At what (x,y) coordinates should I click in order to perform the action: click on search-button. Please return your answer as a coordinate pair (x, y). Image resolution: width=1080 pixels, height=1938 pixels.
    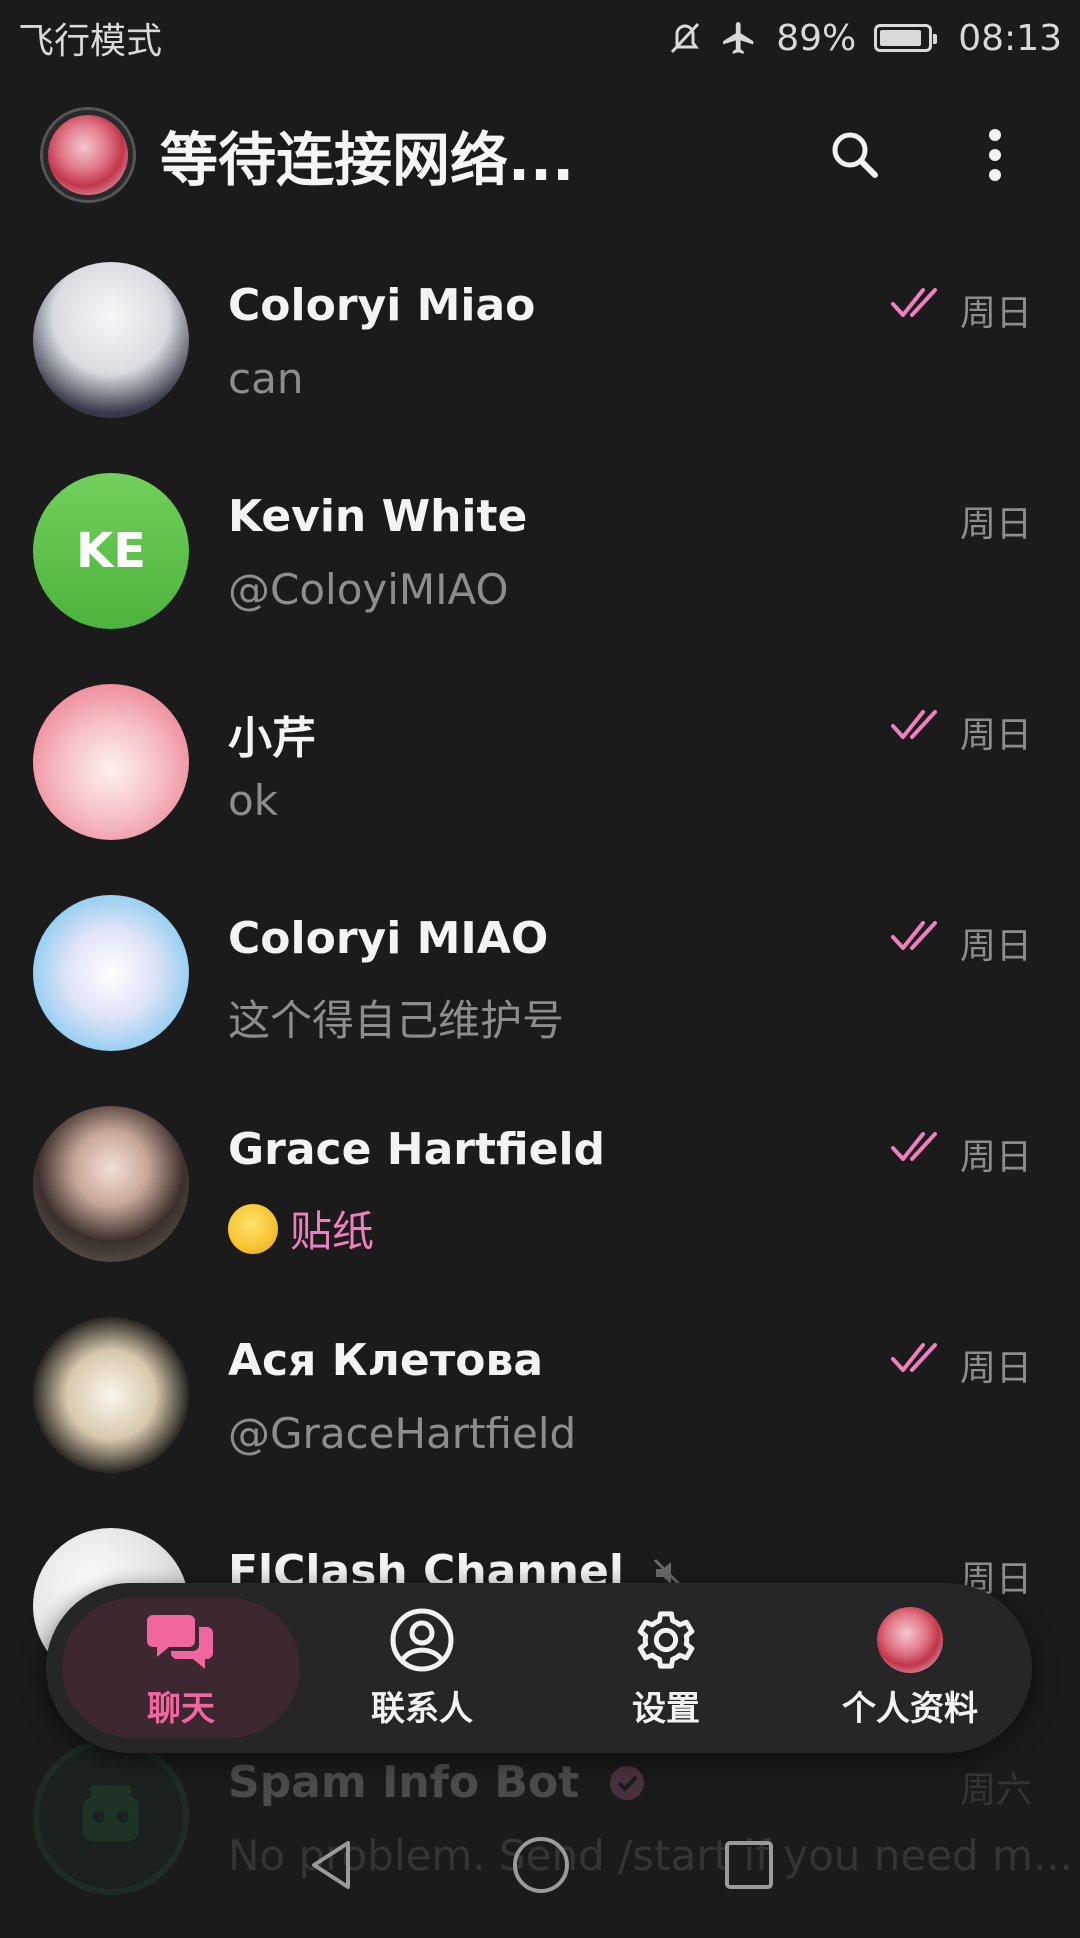
    Looking at the image, I should click on (855, 155).